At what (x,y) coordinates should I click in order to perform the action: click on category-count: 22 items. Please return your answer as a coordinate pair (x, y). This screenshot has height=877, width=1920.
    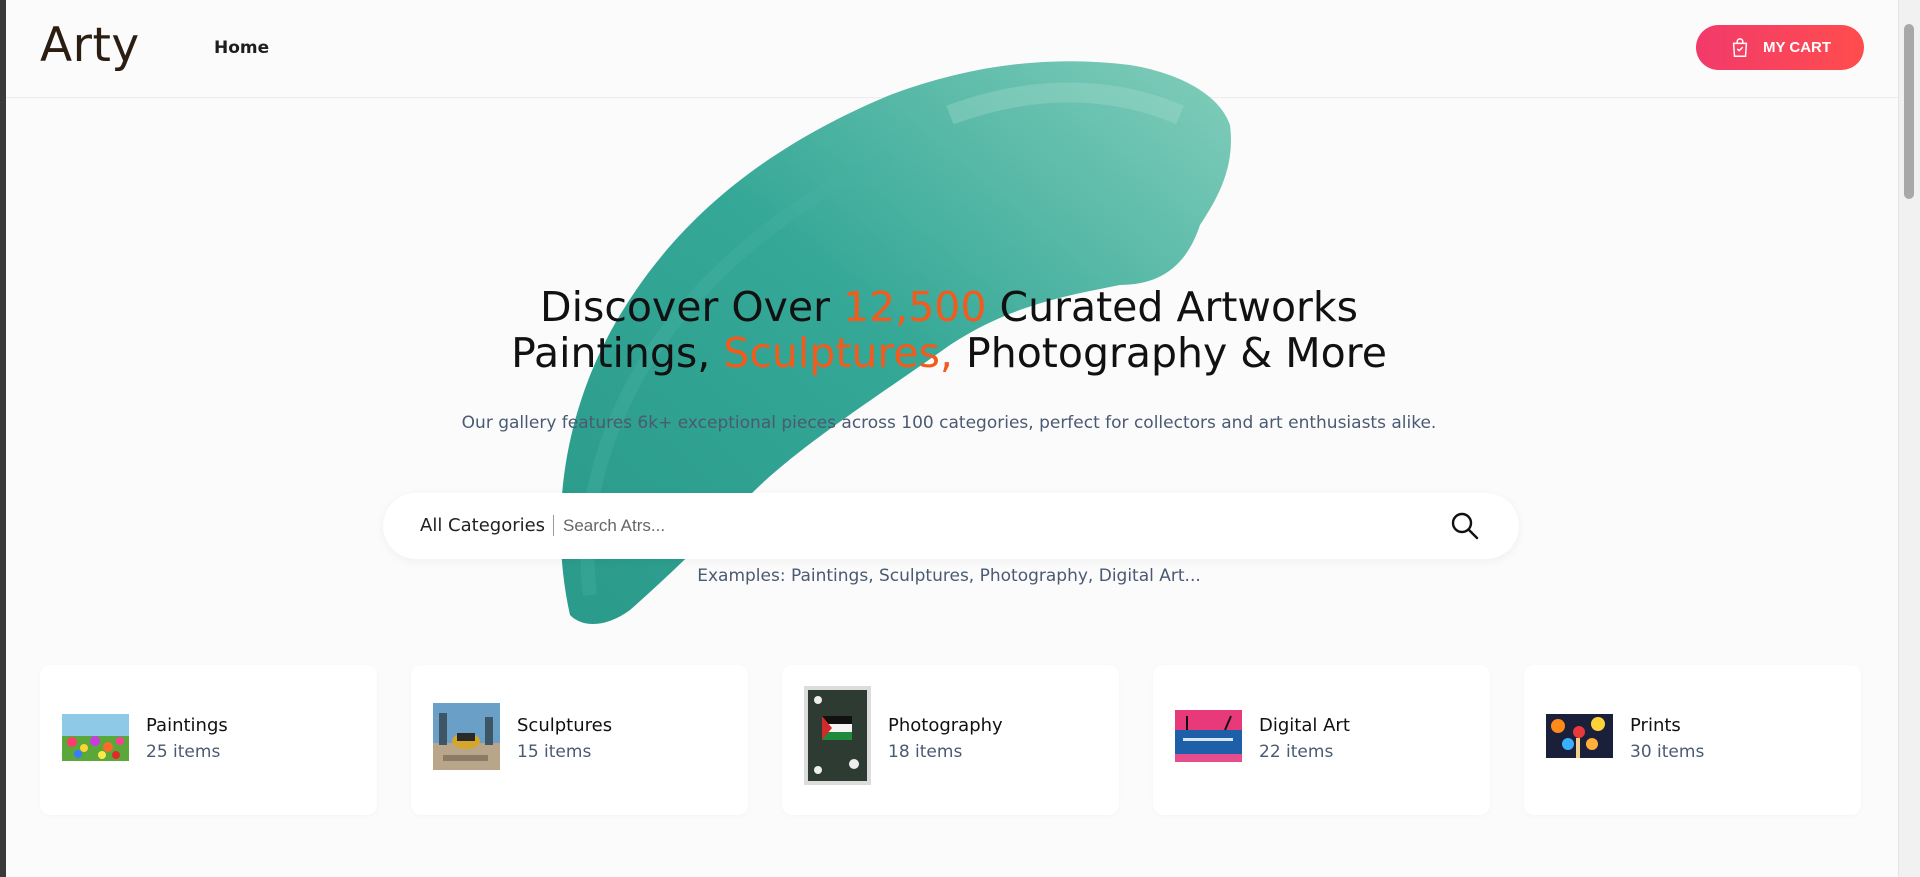
    Looking at the image, I should click on (1296, 752).